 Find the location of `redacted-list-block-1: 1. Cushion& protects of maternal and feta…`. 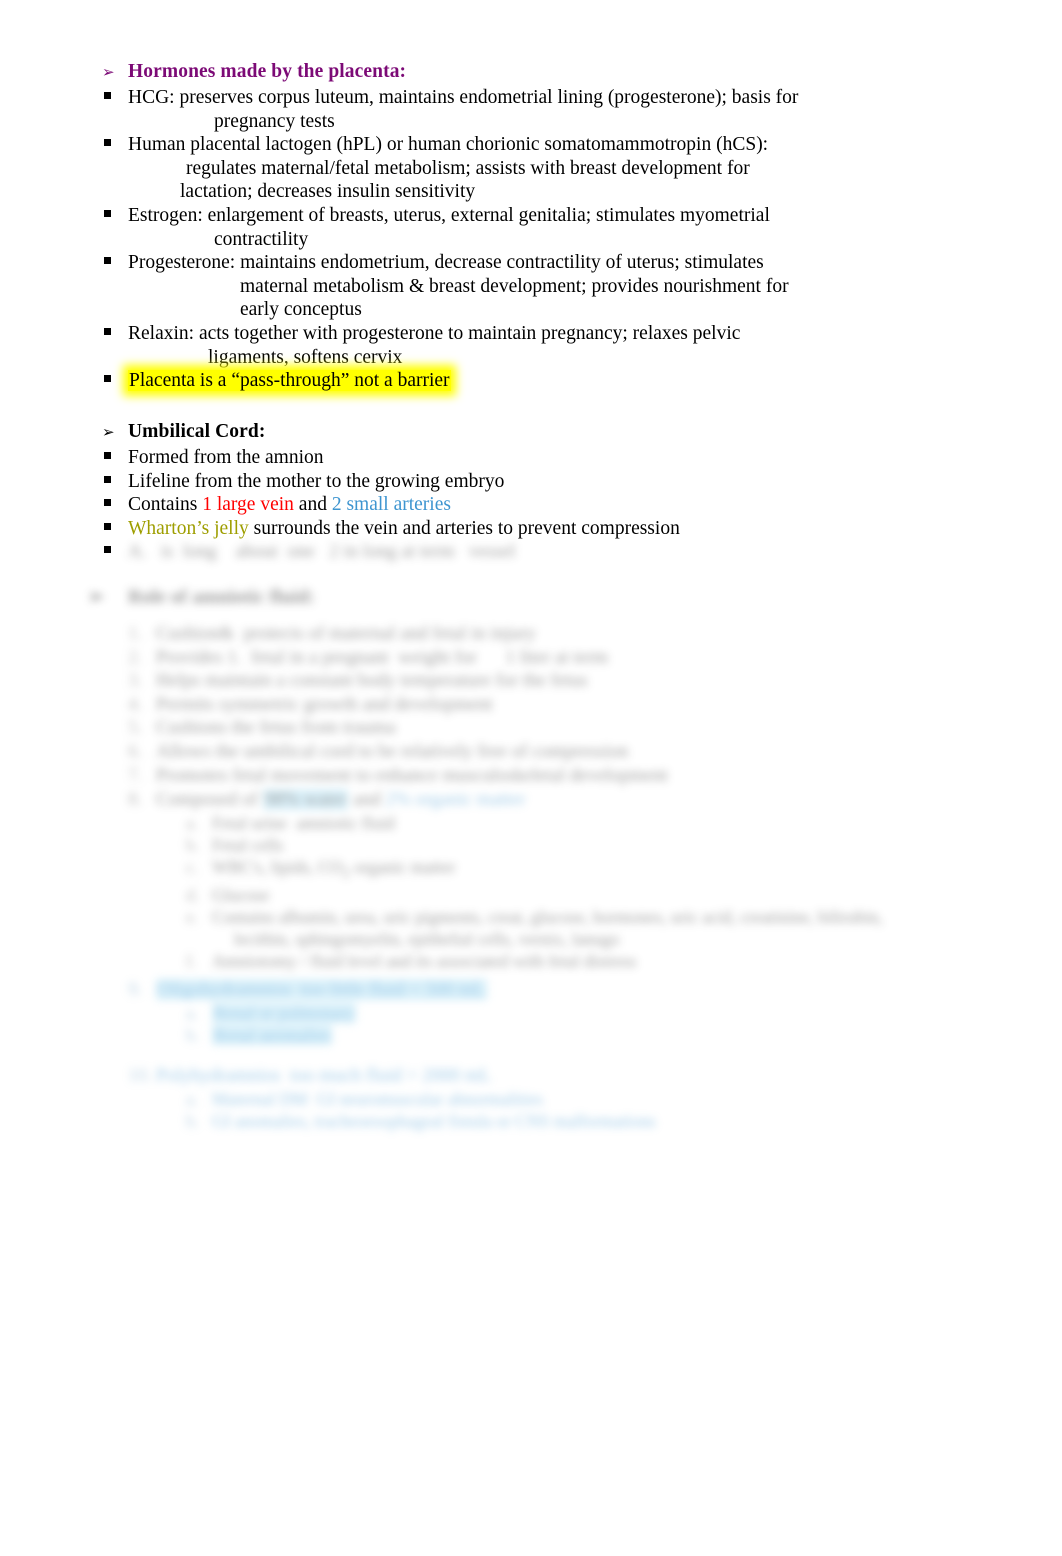

redacted-list-block-1: 1. Cushion& protects of maternal and feta… is located at coordinates (398, 704).